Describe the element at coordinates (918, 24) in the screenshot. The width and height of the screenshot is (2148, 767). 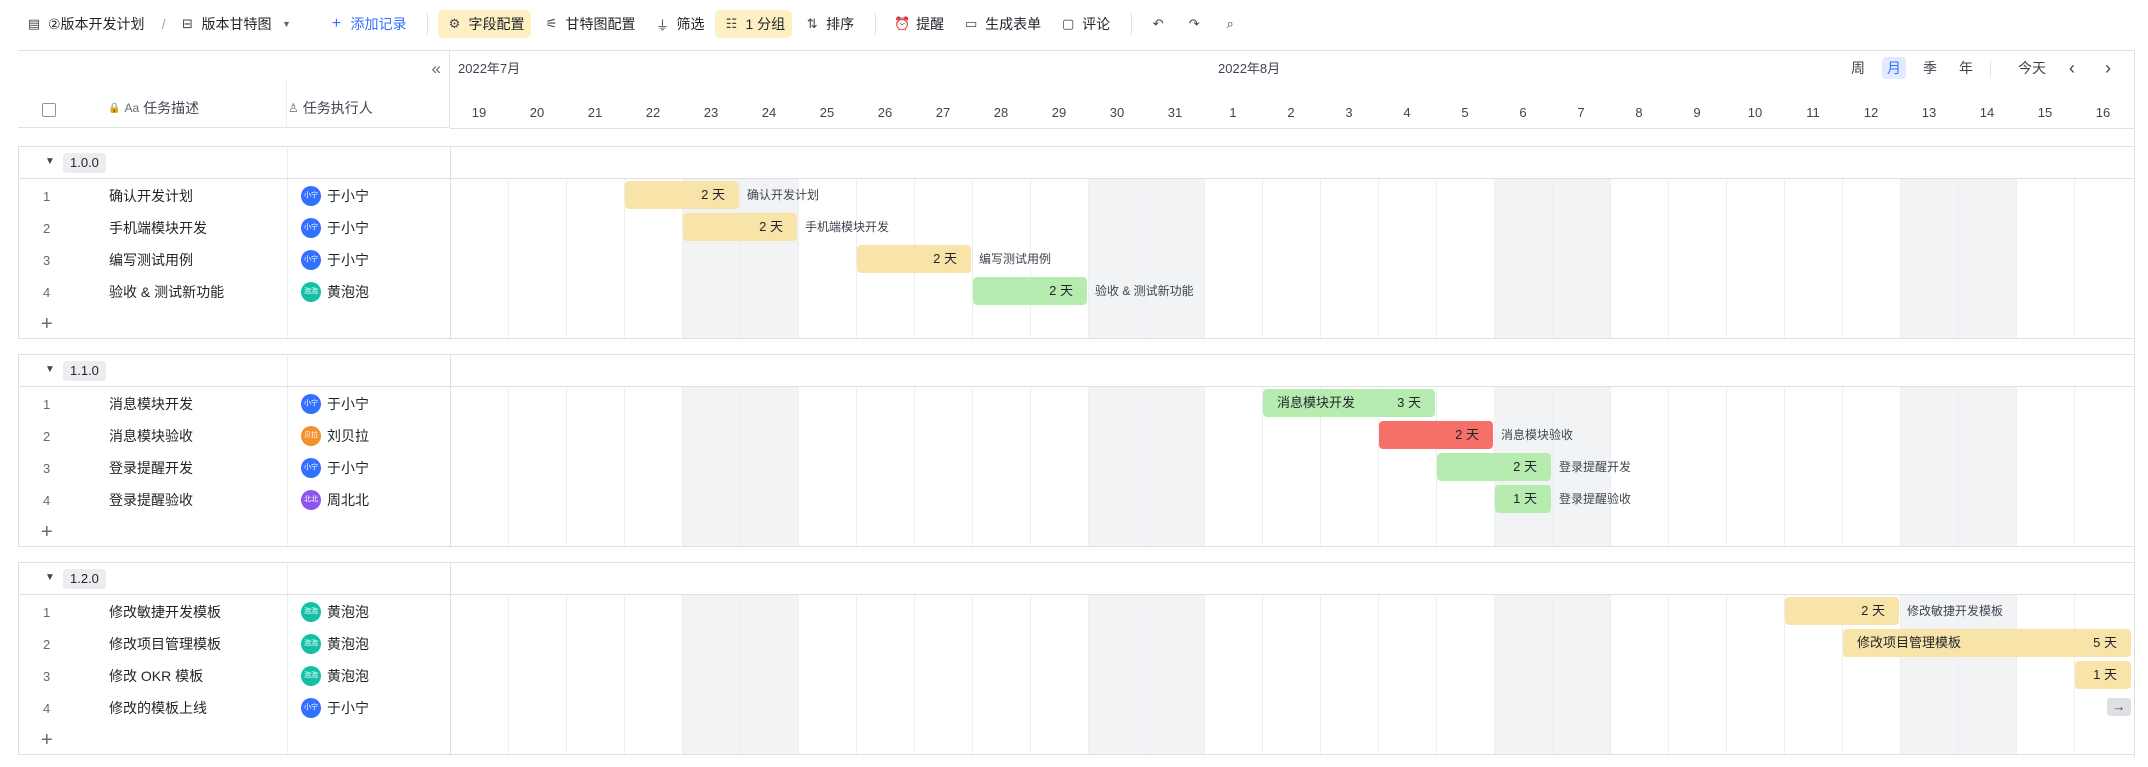
I see `reminder-button: ⏰ 提醒` at that location.